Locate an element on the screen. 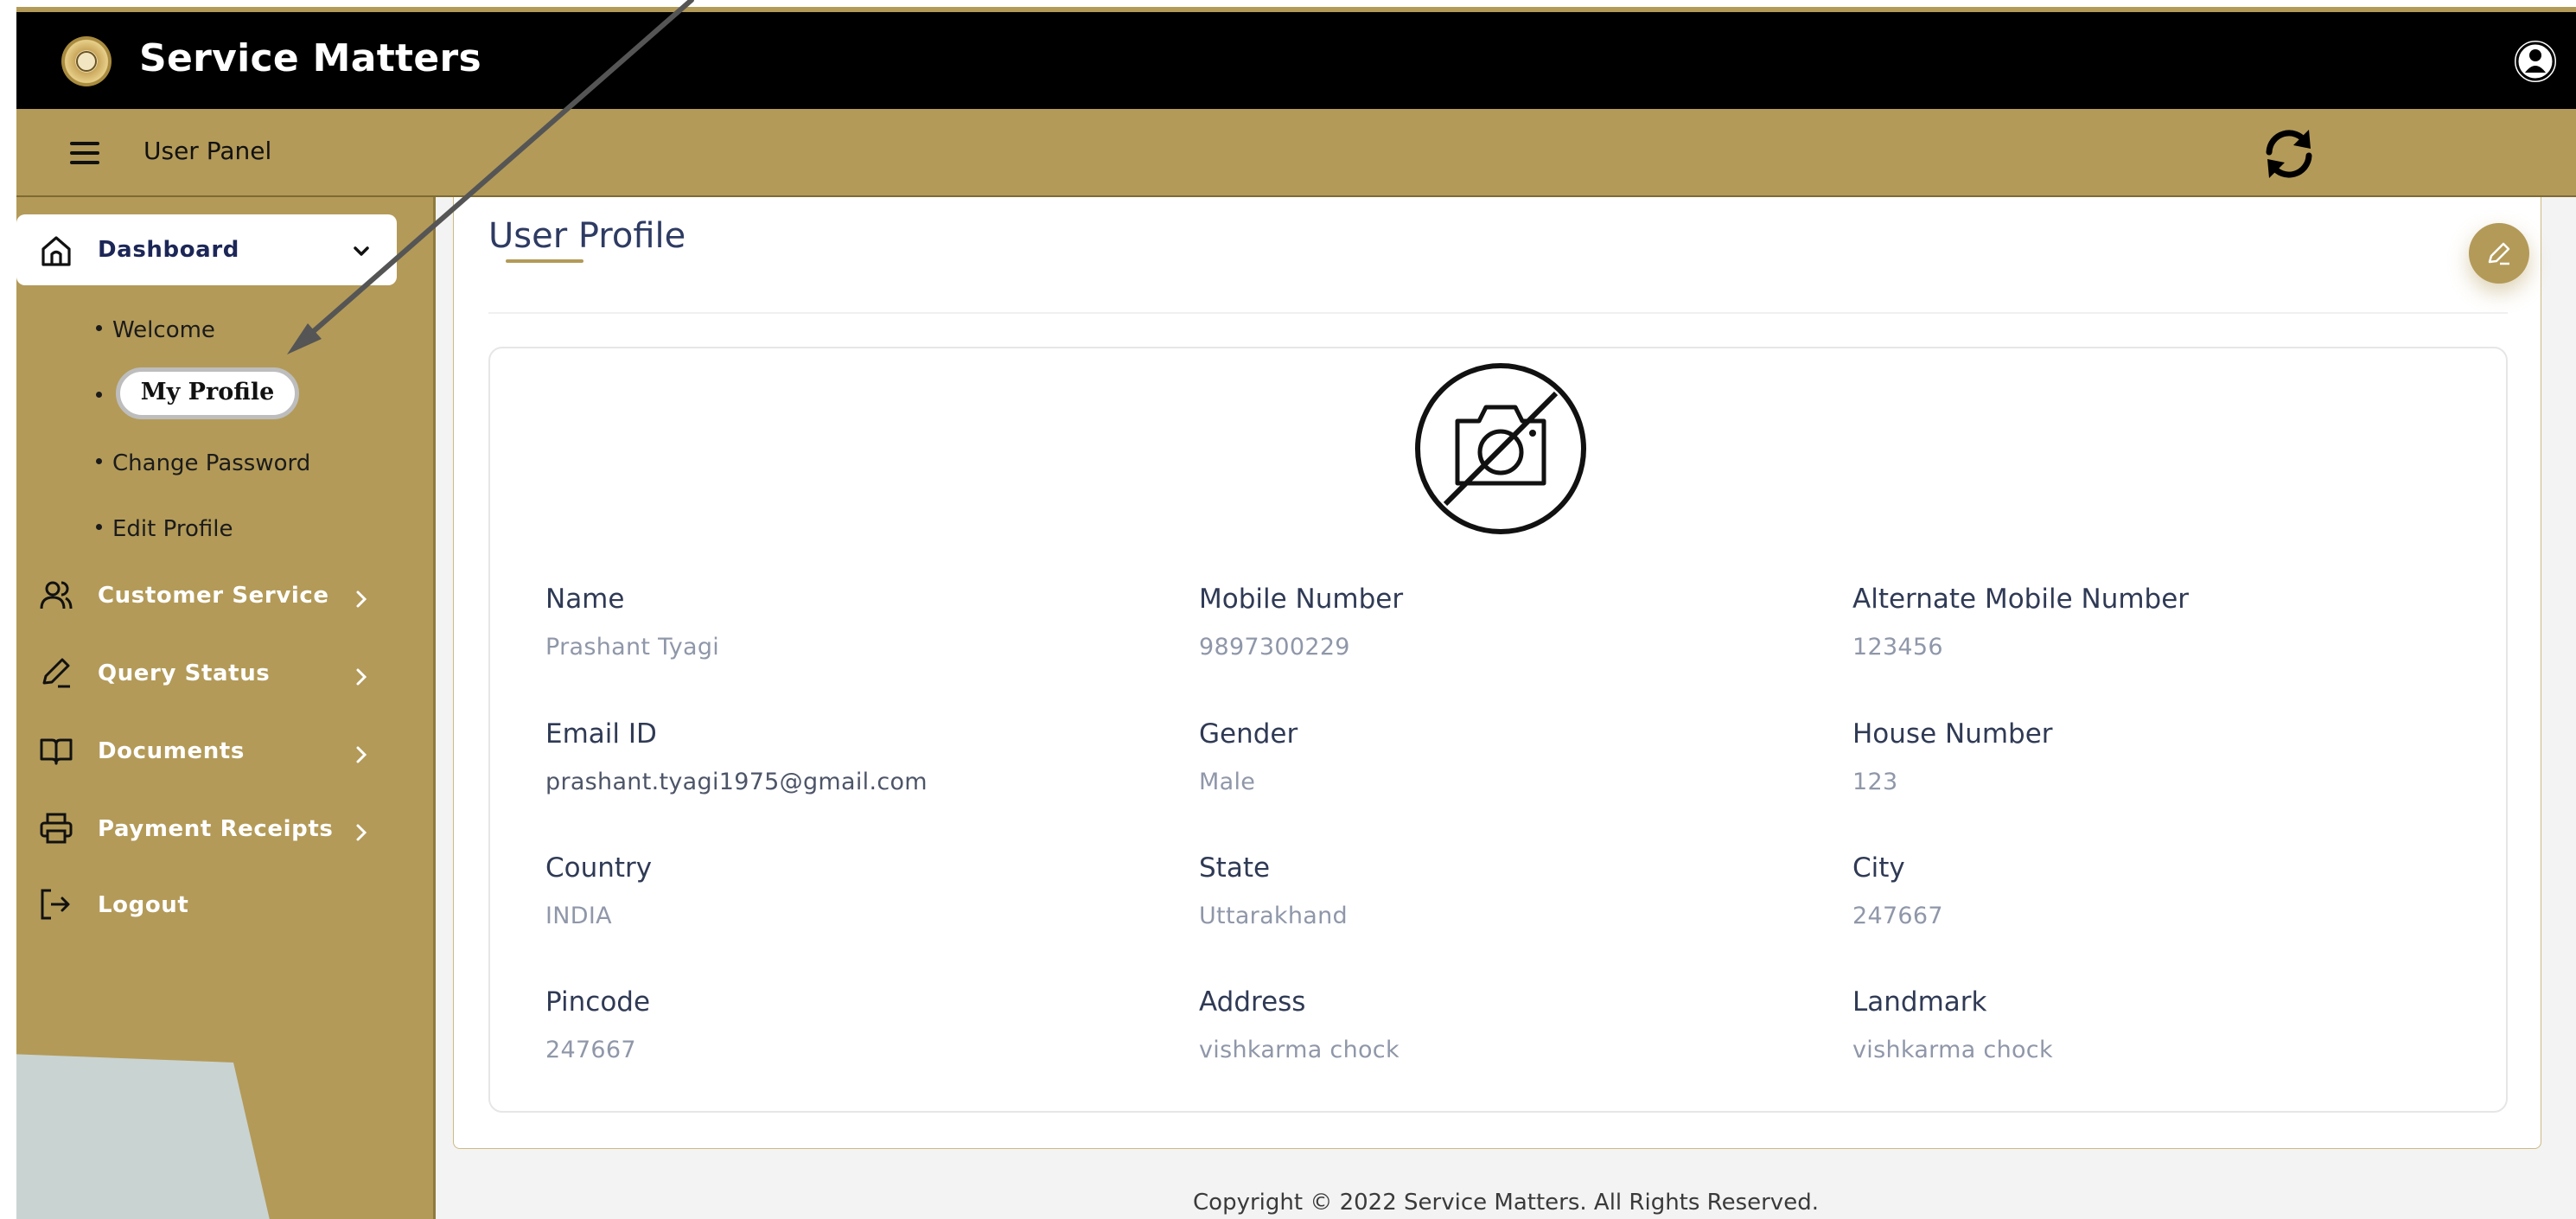 This screenshot has height=1219, width=2576. hamburger-menu-icon is located at coordinates (84, 153).